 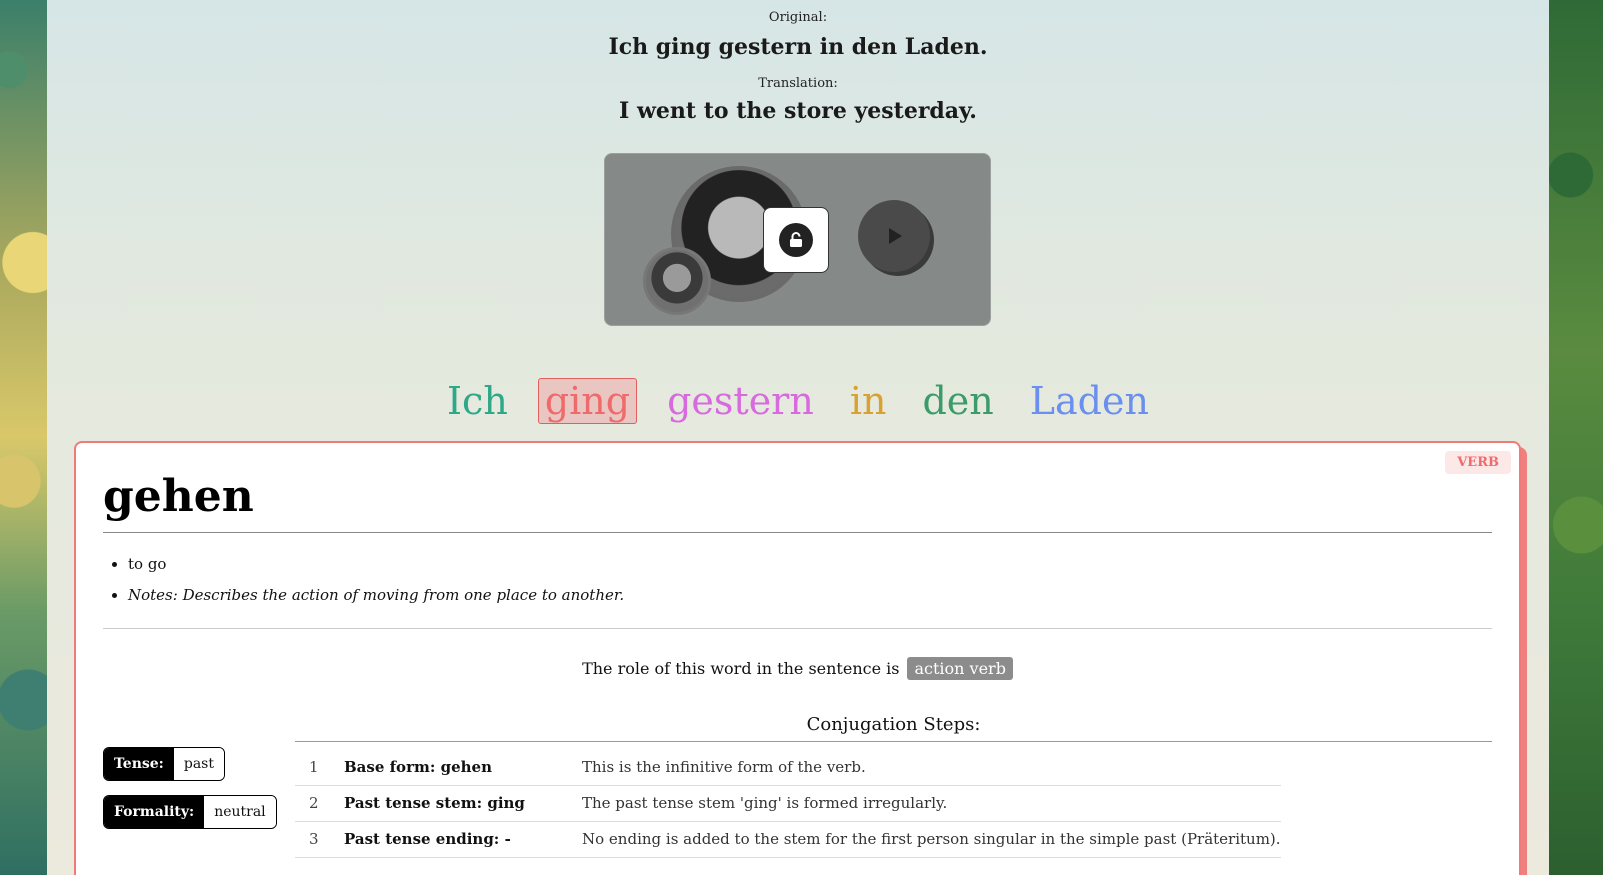 What do you see at coordinates (154, 812) in the screenshot?
I see `formality-key: Formality:` at bounding box center [154, 812].